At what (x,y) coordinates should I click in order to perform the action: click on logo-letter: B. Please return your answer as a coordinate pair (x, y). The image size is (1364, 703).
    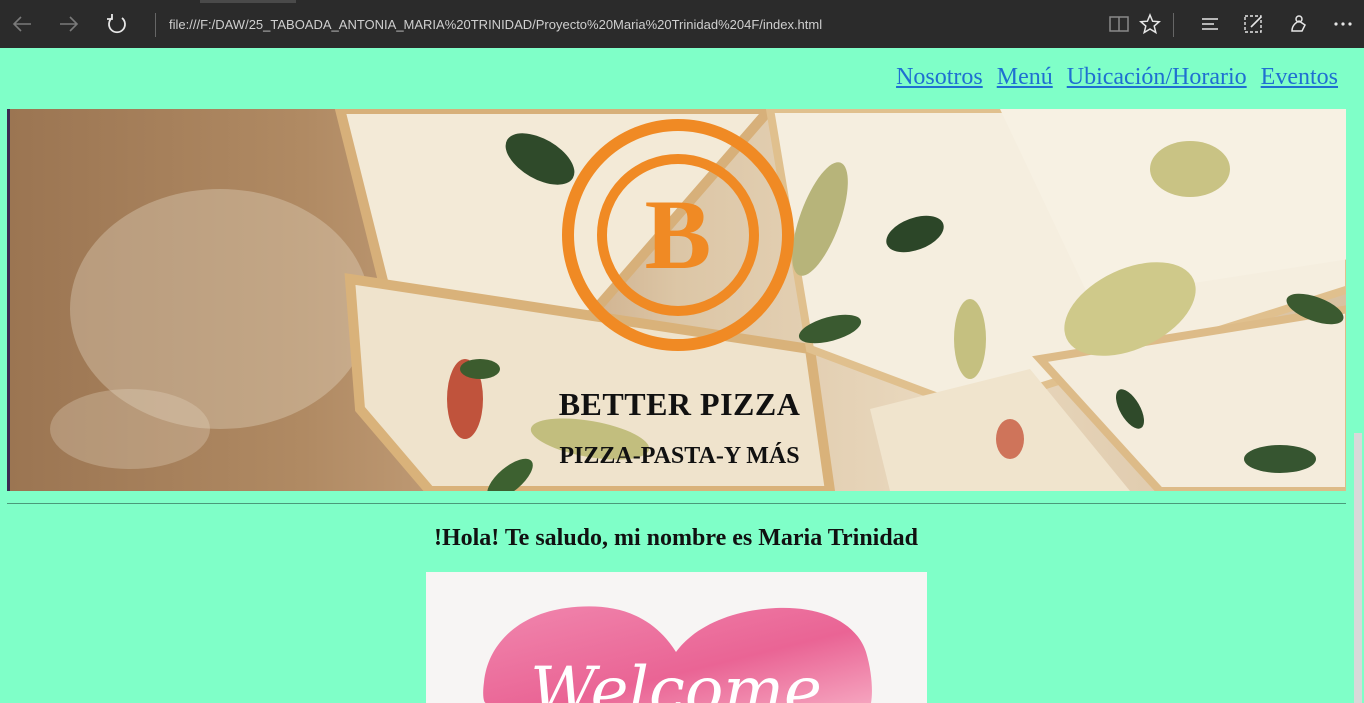
    Looking at the image, I should click on (678, 234).